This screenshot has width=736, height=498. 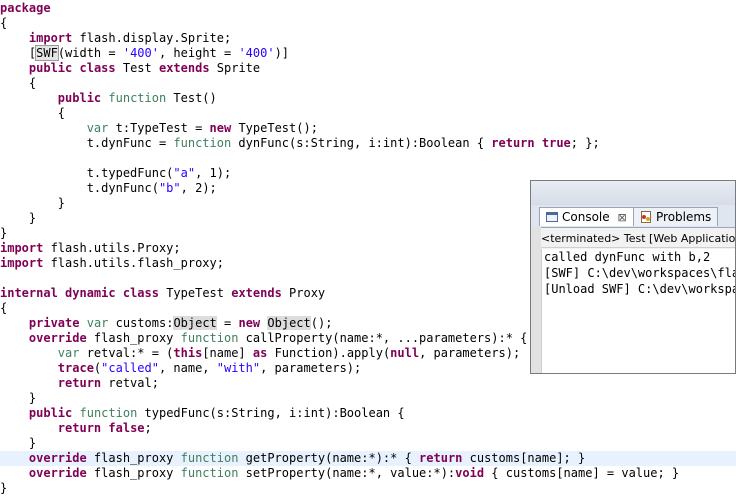 I want to click on console-icon, so click(x=552, y=216).